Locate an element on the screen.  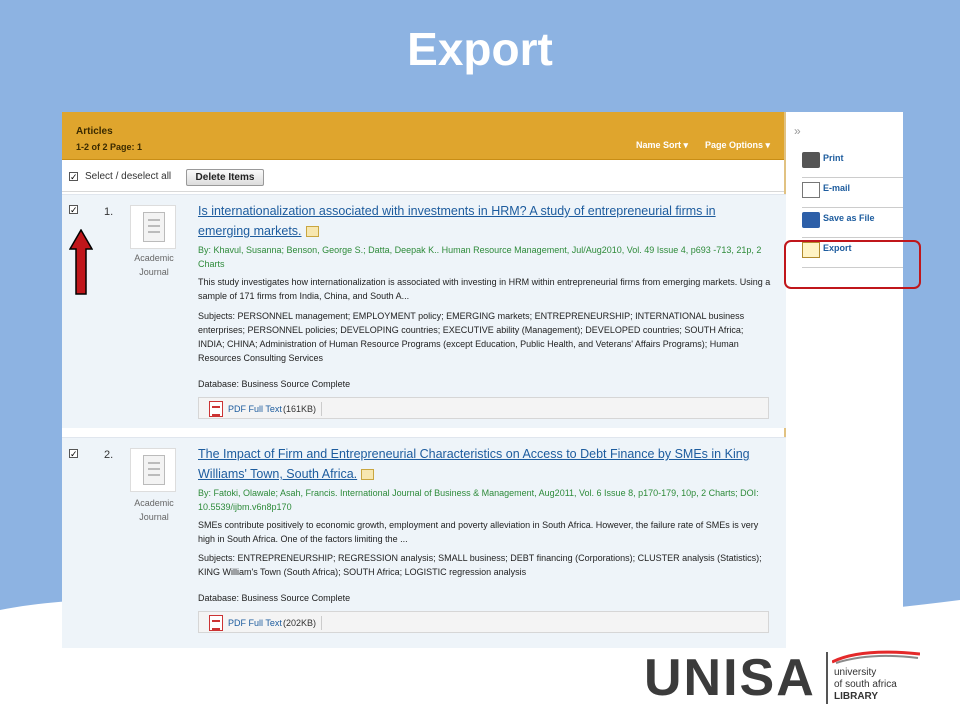
result-1-checkbox: ✓ is located at coordinates (73, 210).